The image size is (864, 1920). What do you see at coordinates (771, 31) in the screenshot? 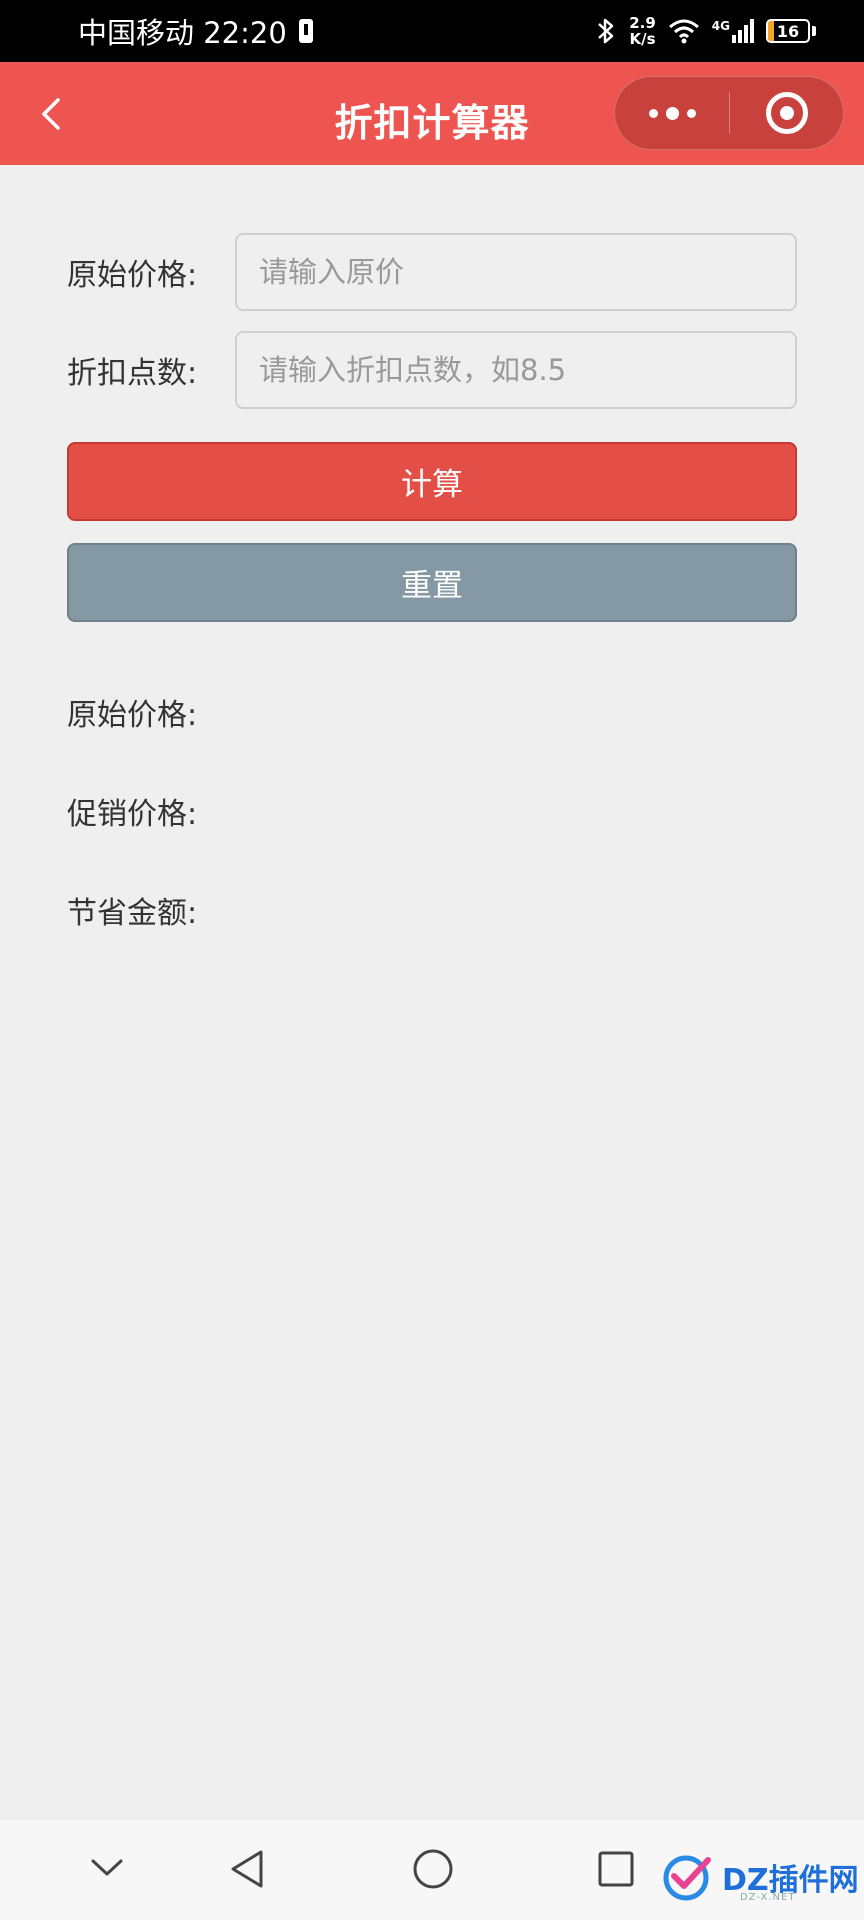
I see `battery-fill` at bounding box center [771, 31].